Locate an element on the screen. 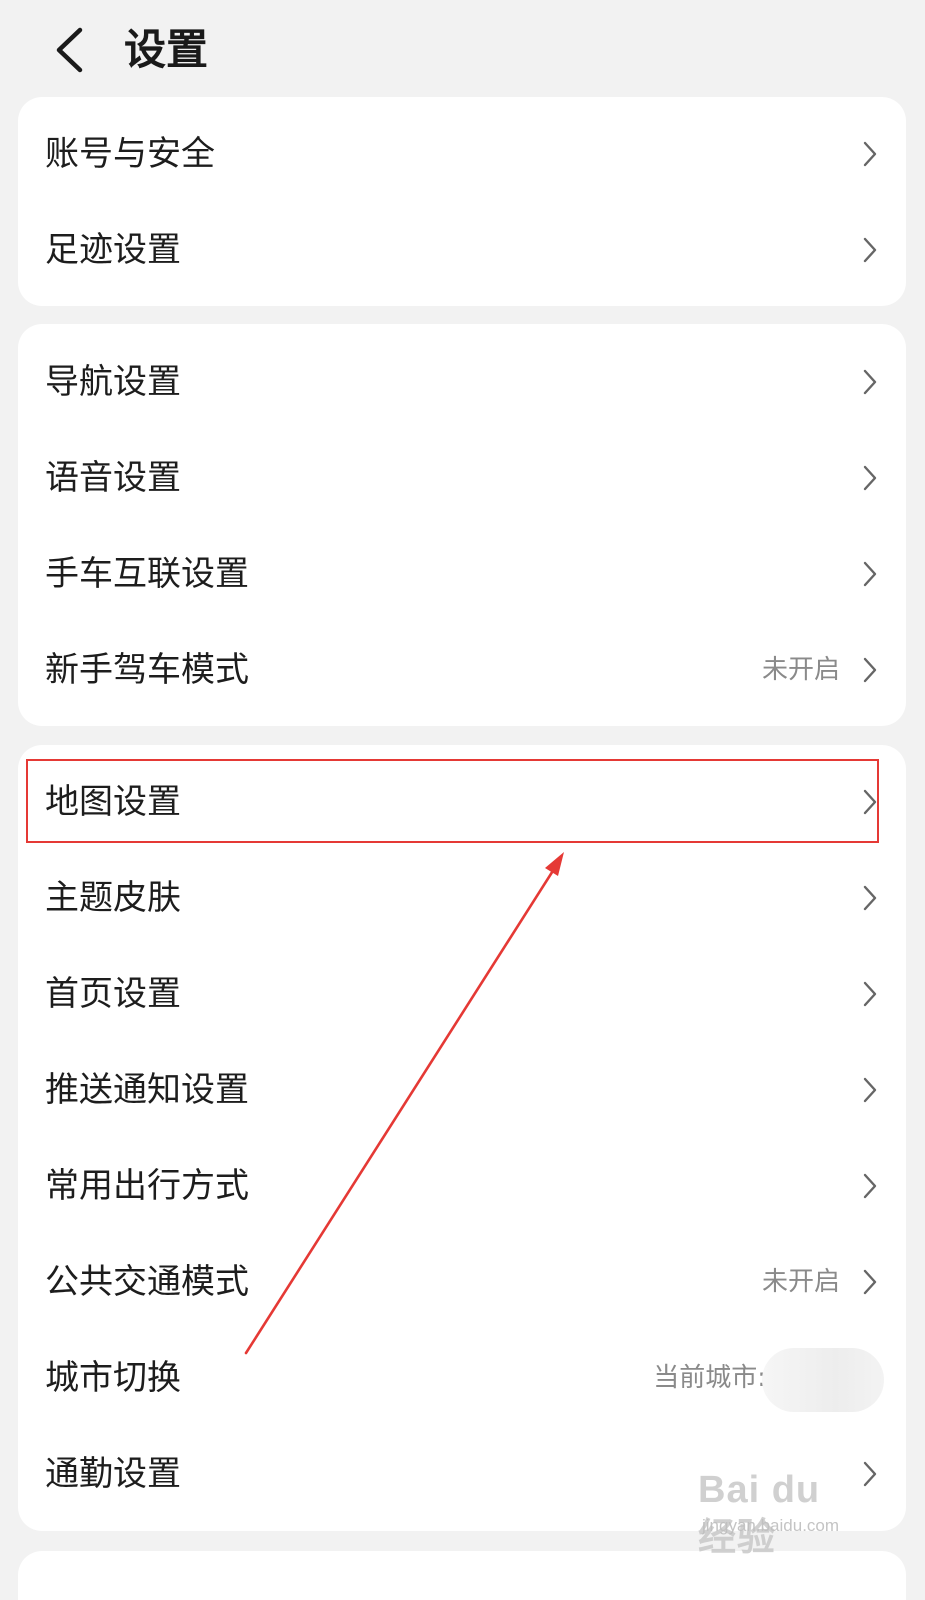 This screenshot has height=1600, width=925. item-label: 公共交通模式 is located at coordinates (147, 1282).